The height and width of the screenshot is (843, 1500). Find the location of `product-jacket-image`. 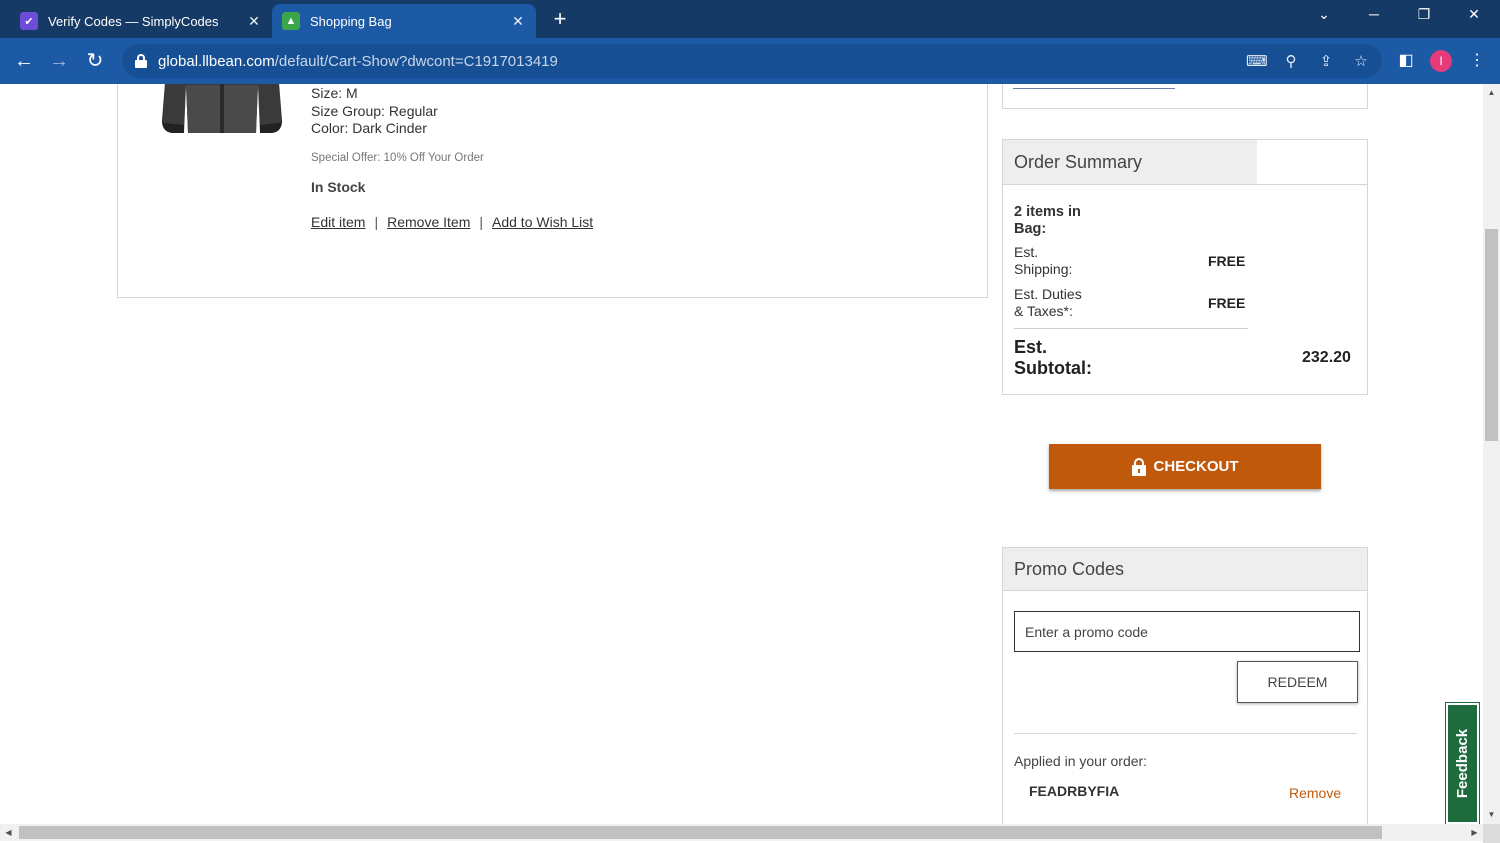

product-jacket-image is located at coordinates (222, 109).